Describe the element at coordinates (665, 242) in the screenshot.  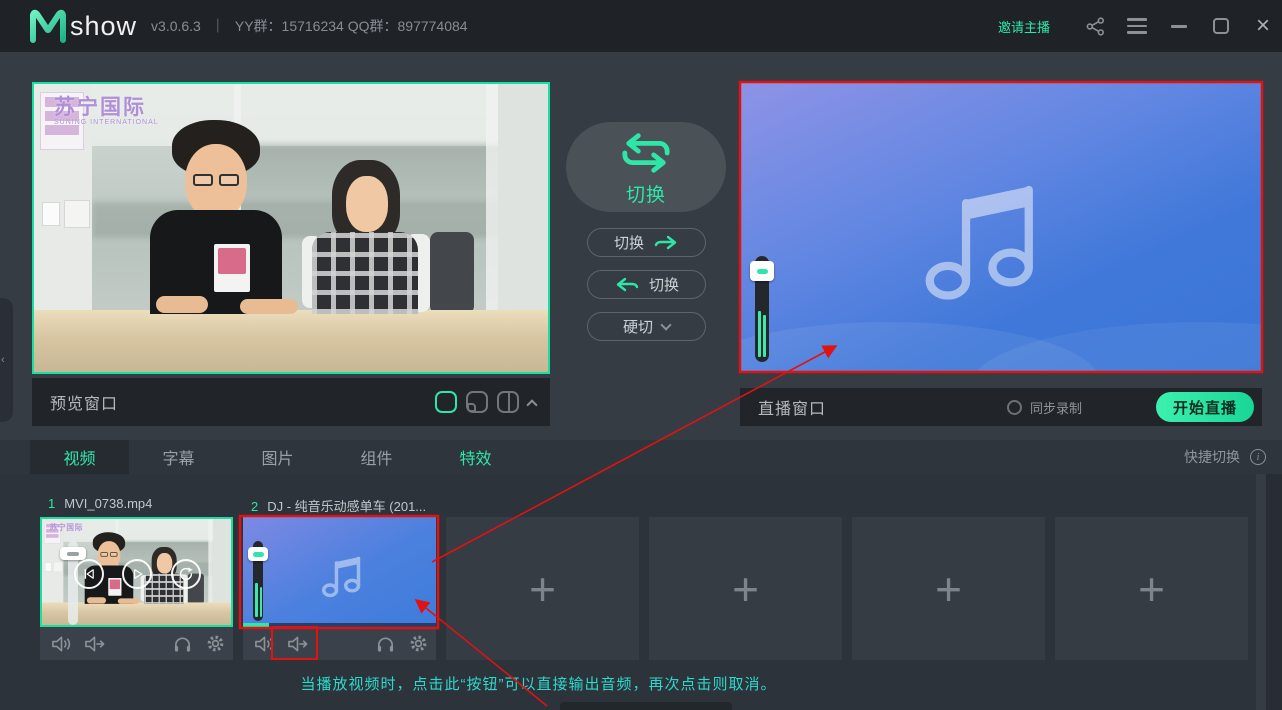
I see `arrow-right-icon` at that location.